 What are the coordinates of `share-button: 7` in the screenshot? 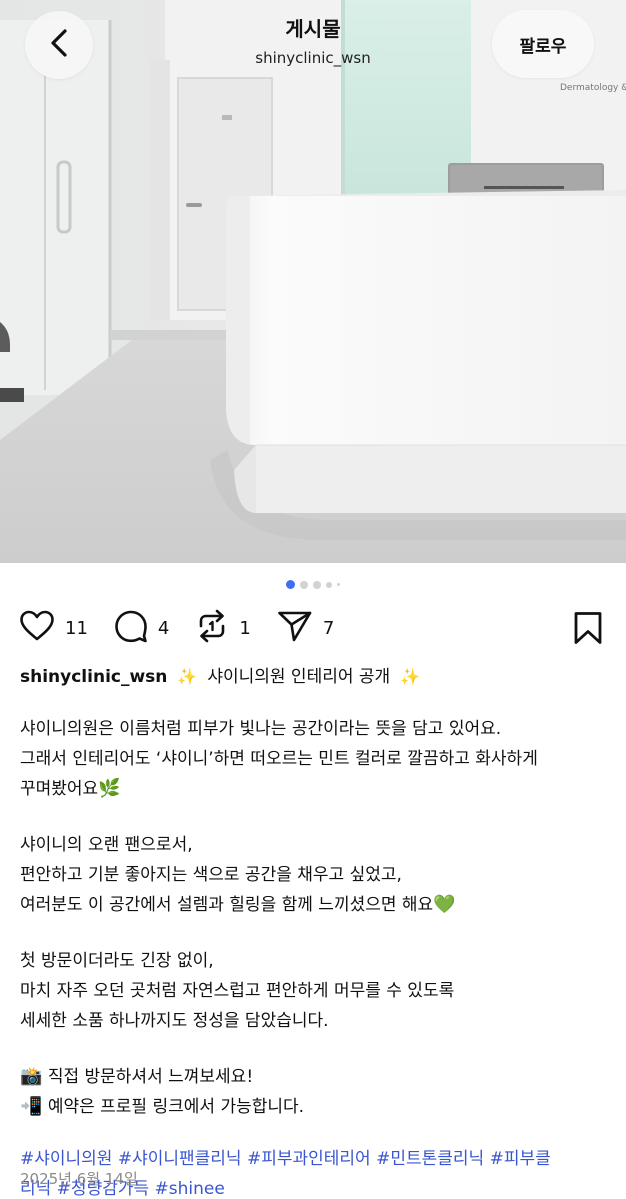 It's located at (305, 628).